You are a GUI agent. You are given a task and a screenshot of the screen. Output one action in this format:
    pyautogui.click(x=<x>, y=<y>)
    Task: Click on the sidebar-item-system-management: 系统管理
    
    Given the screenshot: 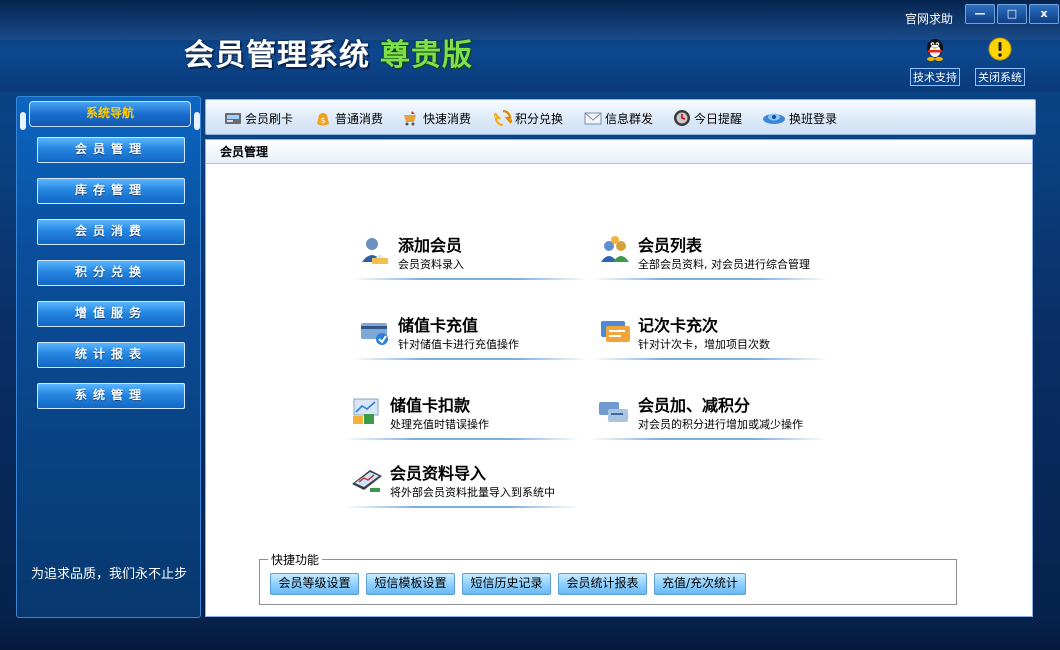 What is the action you would take?
    pyautogui.click(x=111, y=396)
    